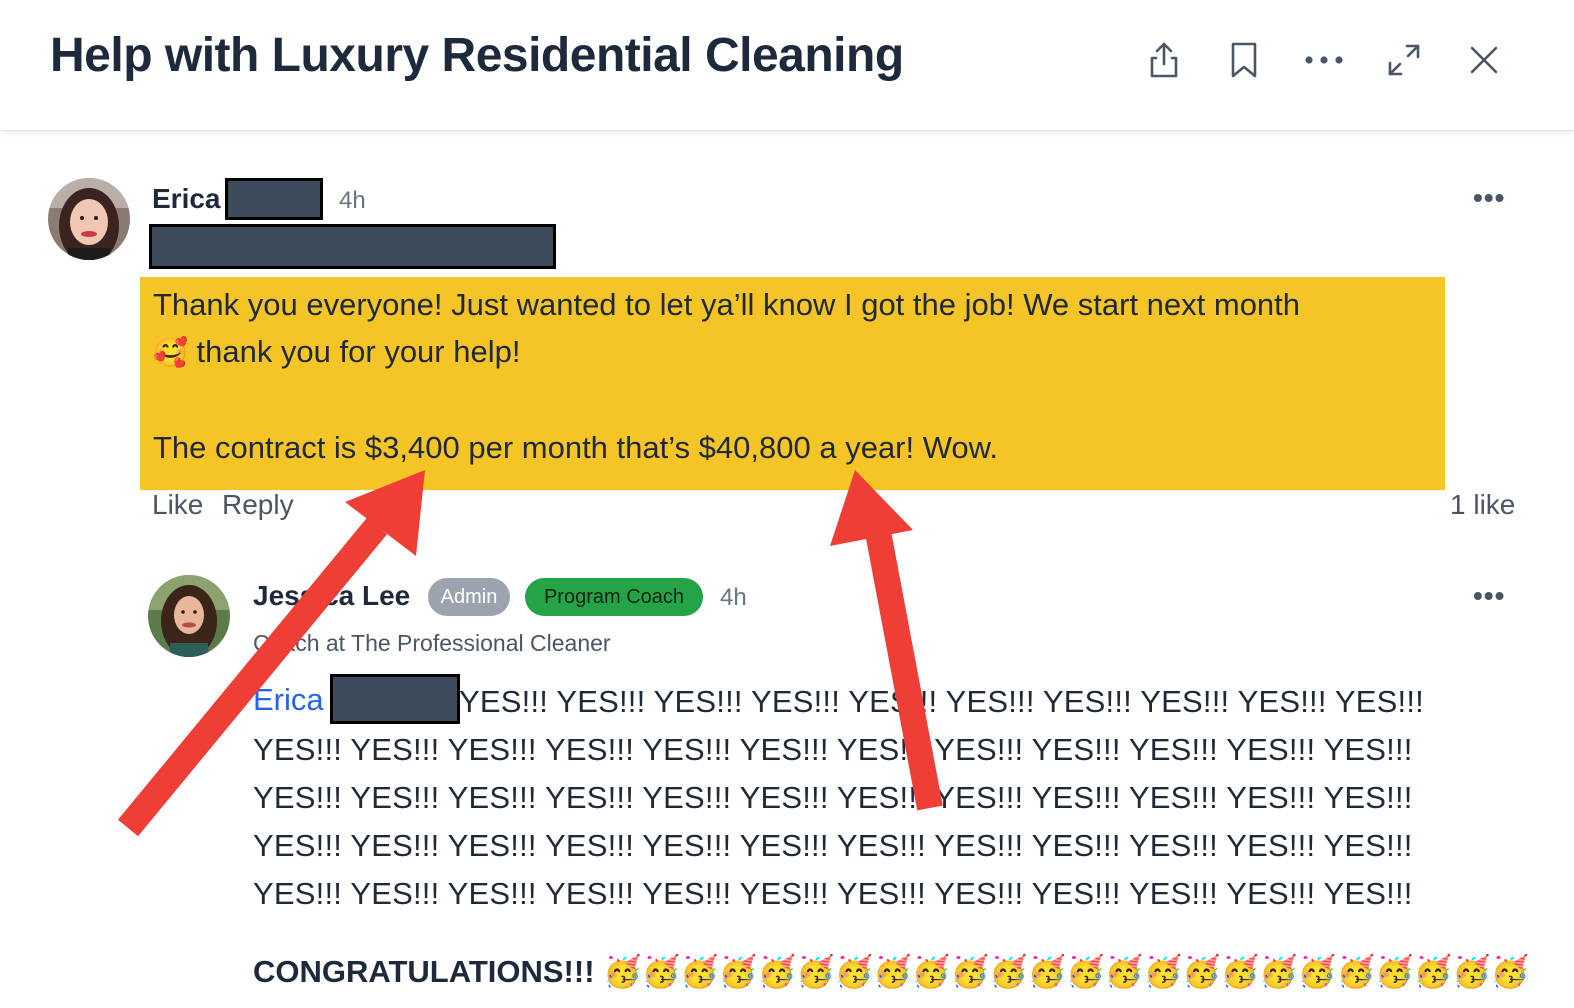 The image size is (1574, 1008). I want to click on post-timestamp: 4h, so click(352, 200).